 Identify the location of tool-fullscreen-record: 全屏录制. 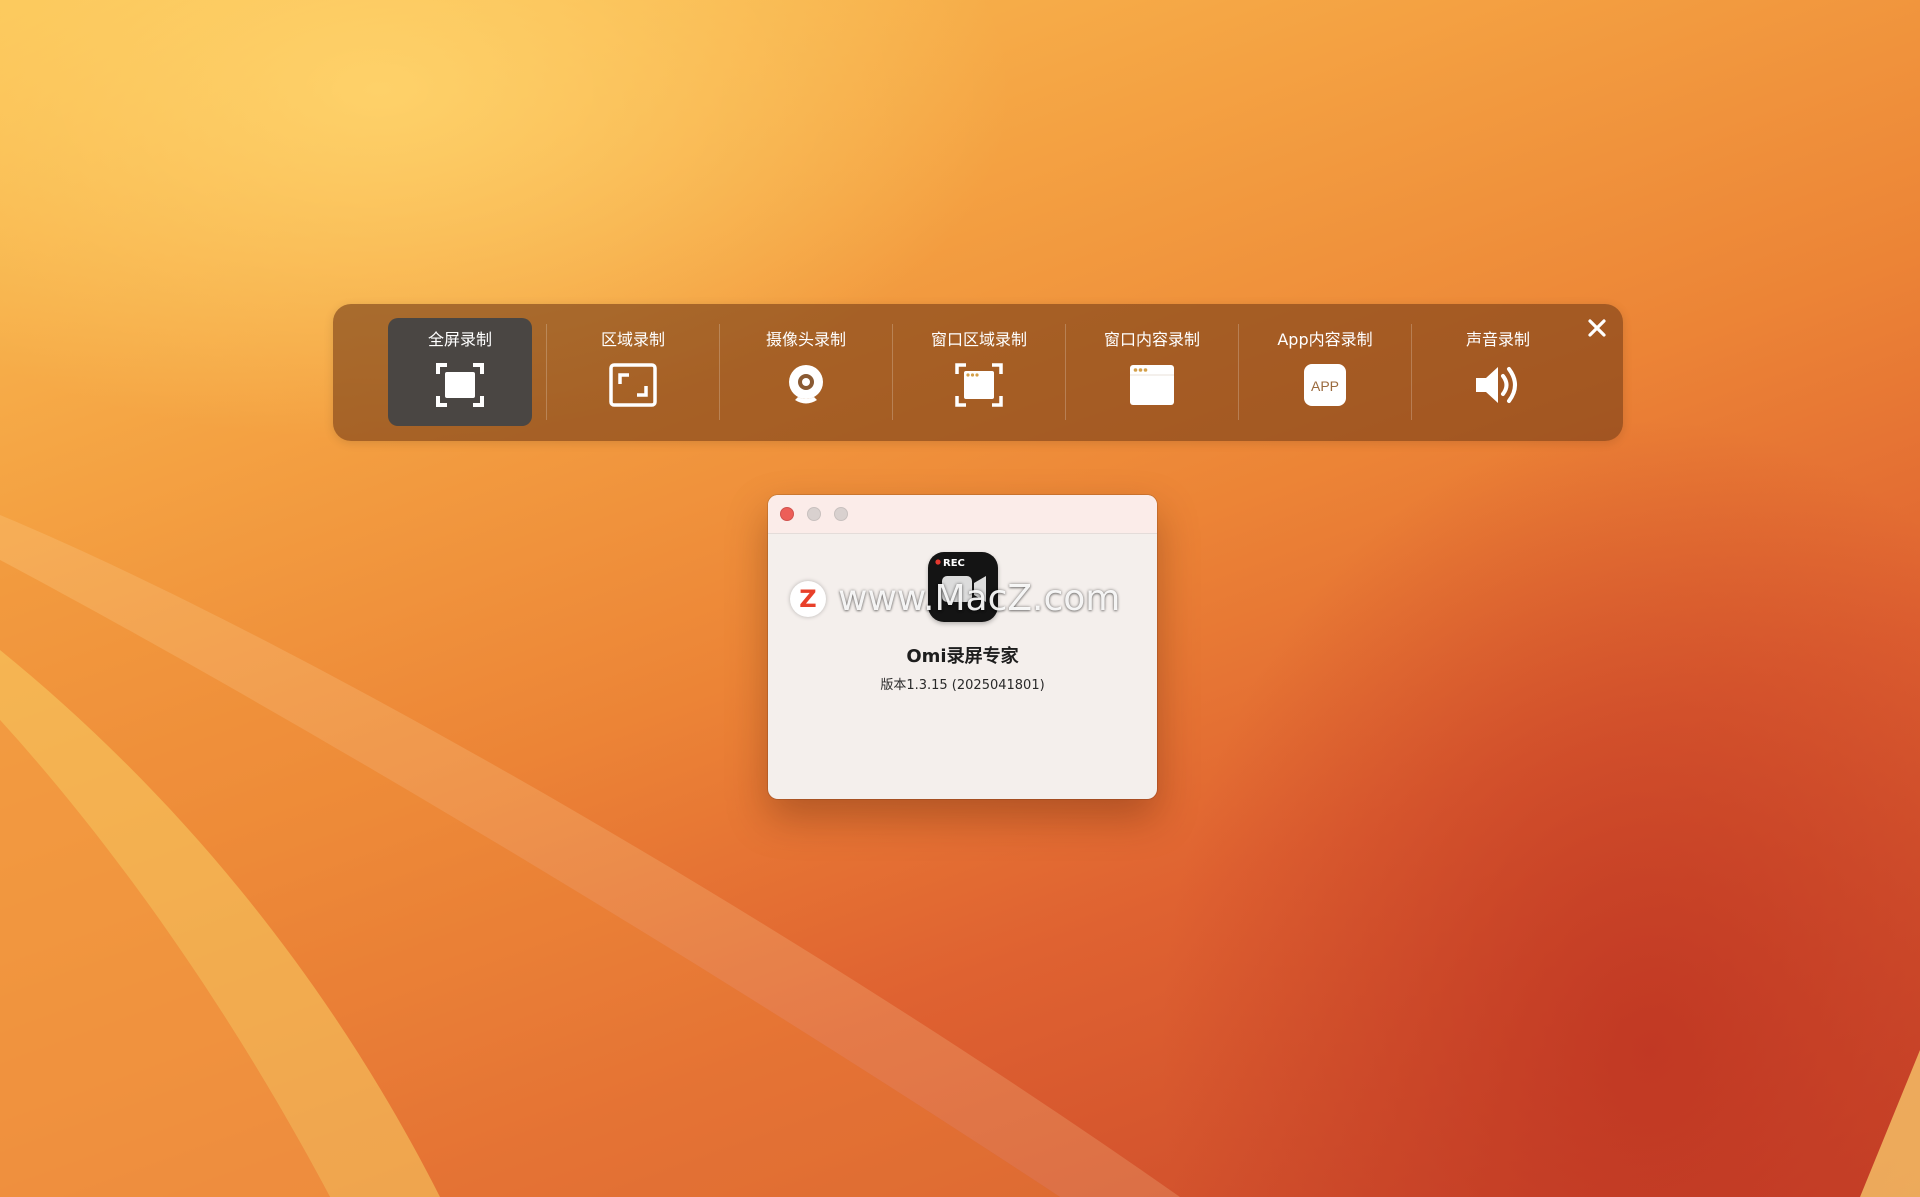
(460, 372).